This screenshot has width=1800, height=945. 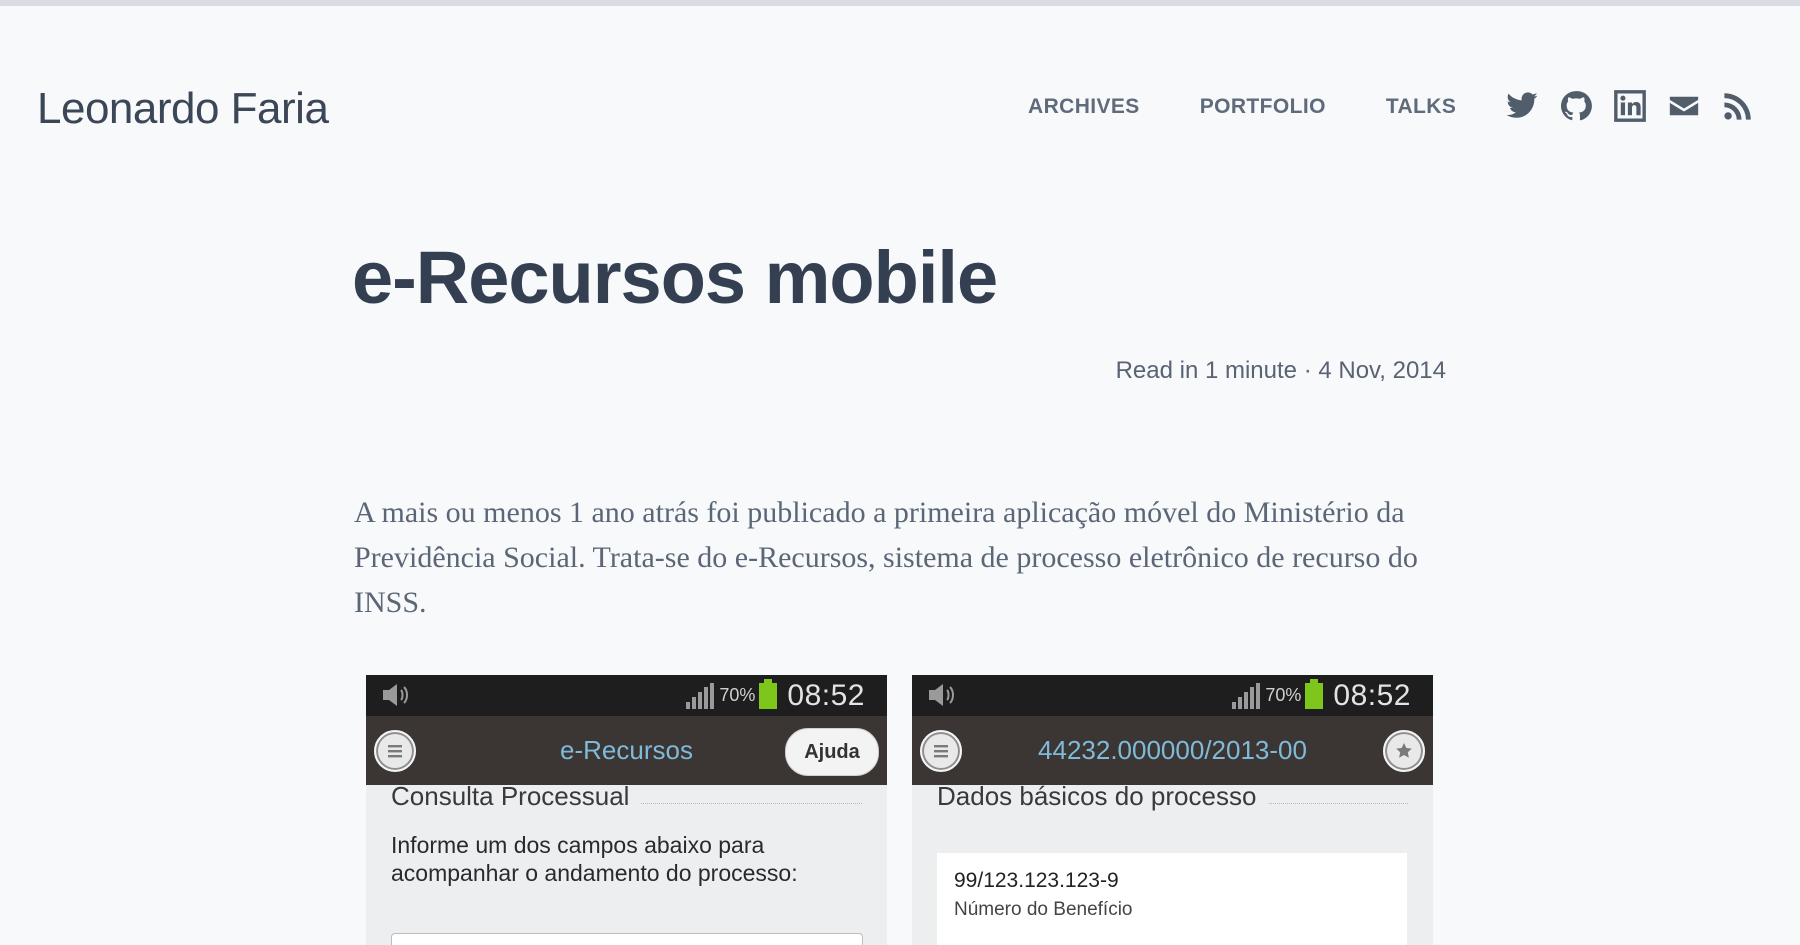 What do you see at coordinates (1421, 107) in the screenshot?
I see `nav-talks: TALKS` at bounding box center [1421, 107].